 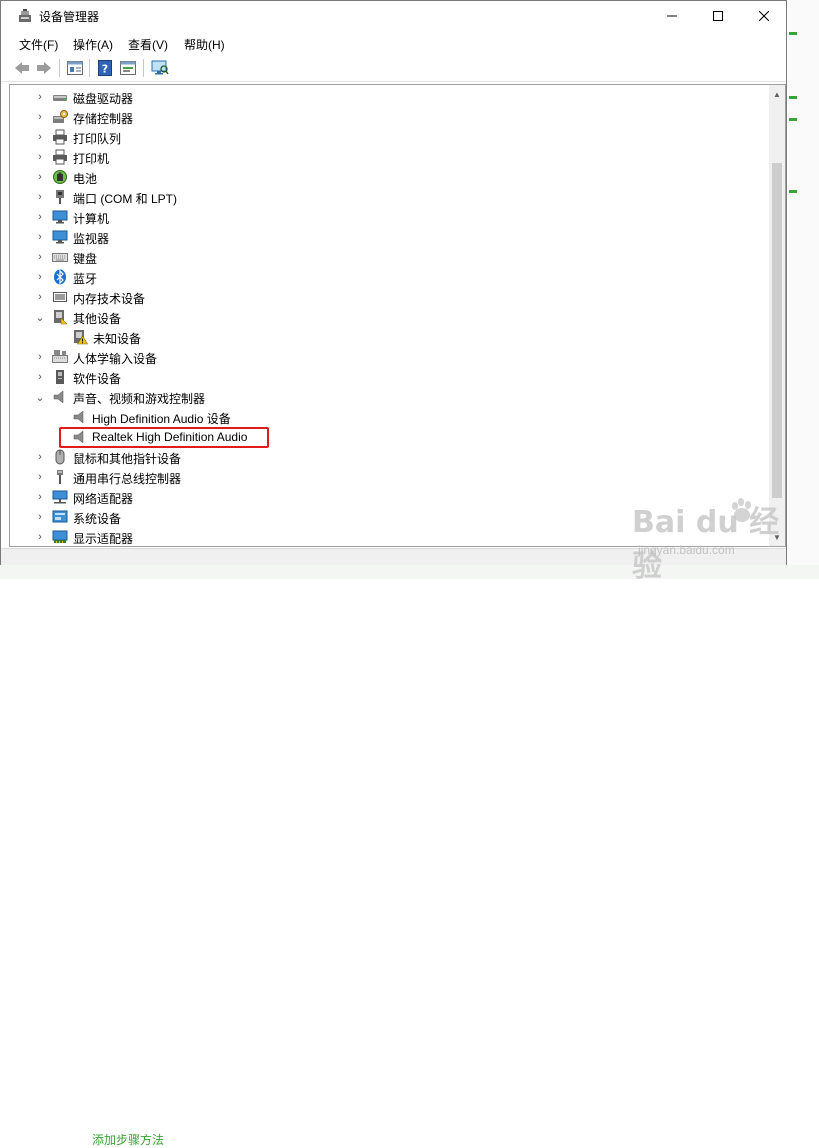 I want to click on mouse-icon, so click(x=60, y=457).